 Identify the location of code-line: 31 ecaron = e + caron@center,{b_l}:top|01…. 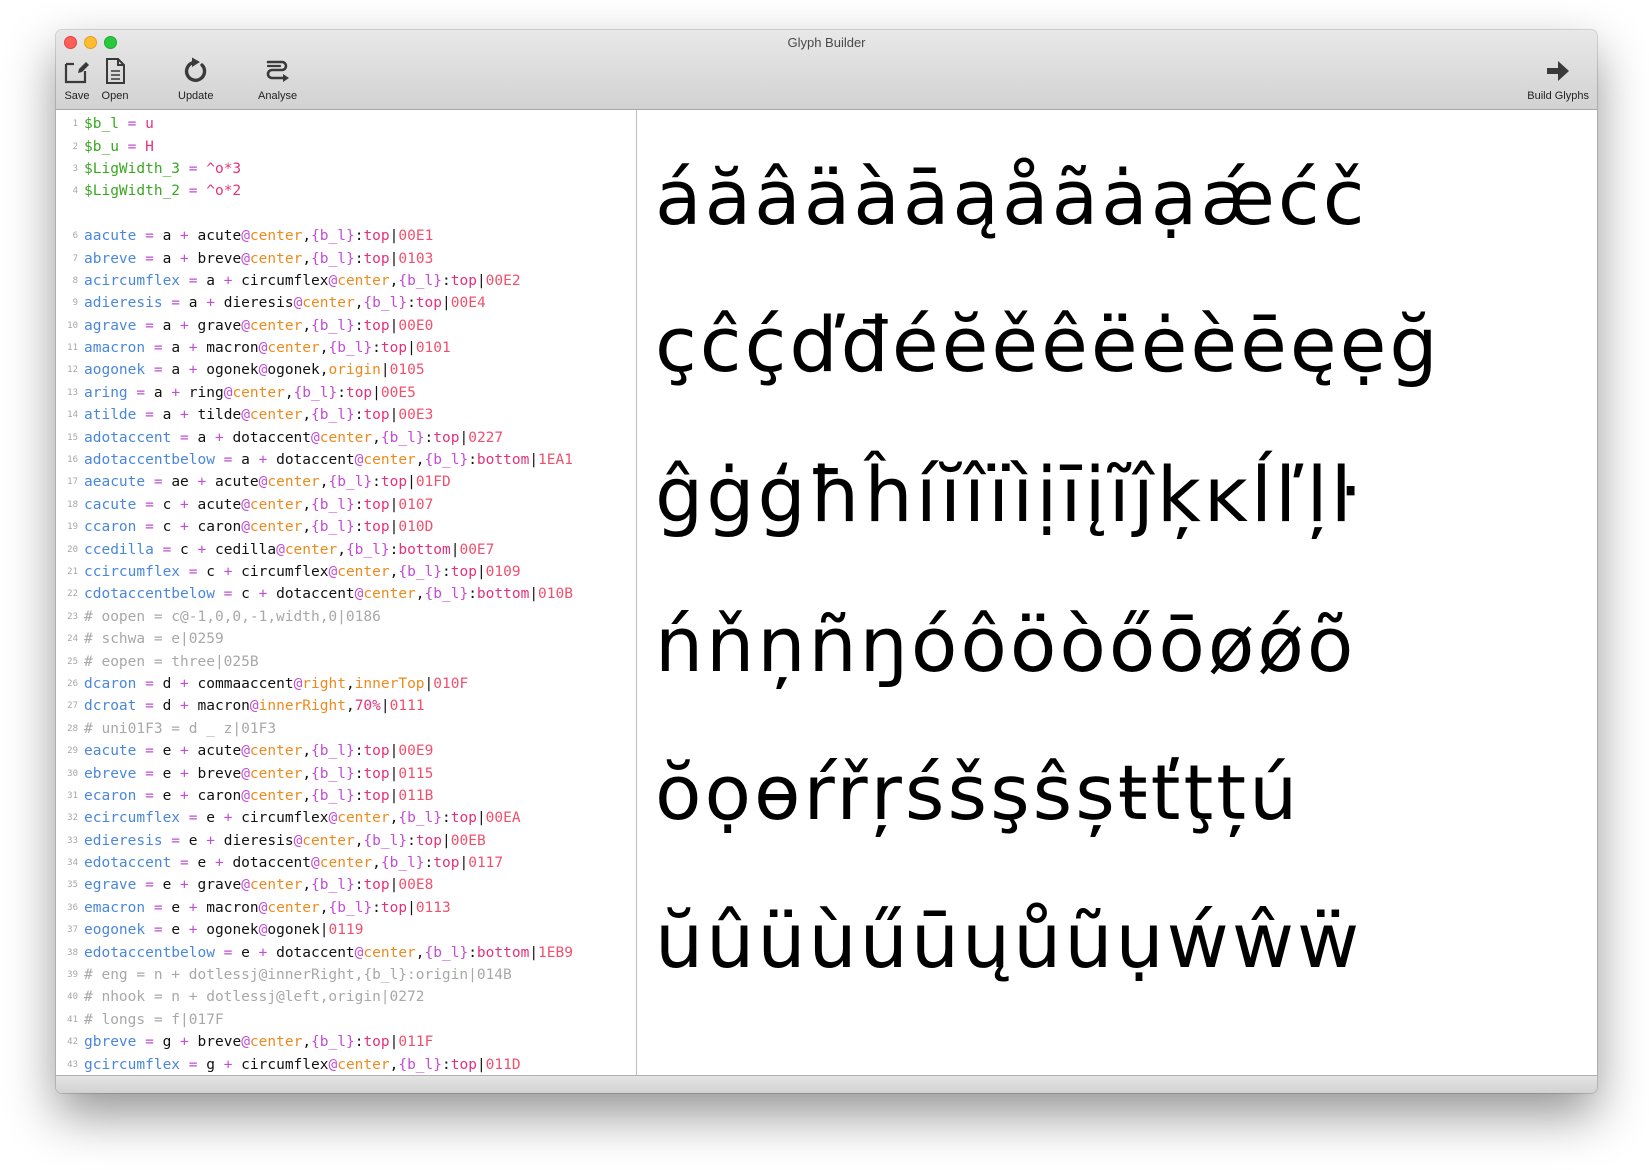
(346, 796).